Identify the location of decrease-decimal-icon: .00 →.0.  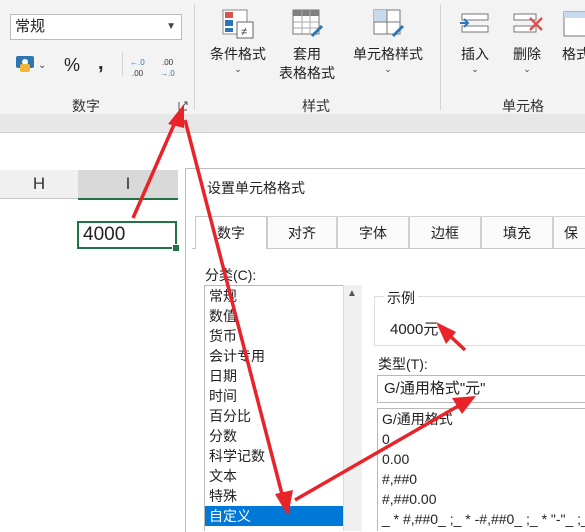
(167, 68).